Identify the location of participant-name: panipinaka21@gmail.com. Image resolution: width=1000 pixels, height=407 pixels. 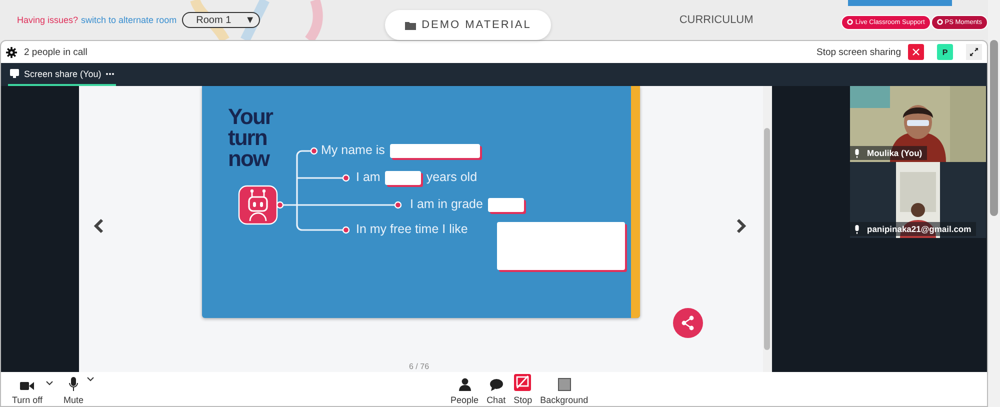
(919, 229).